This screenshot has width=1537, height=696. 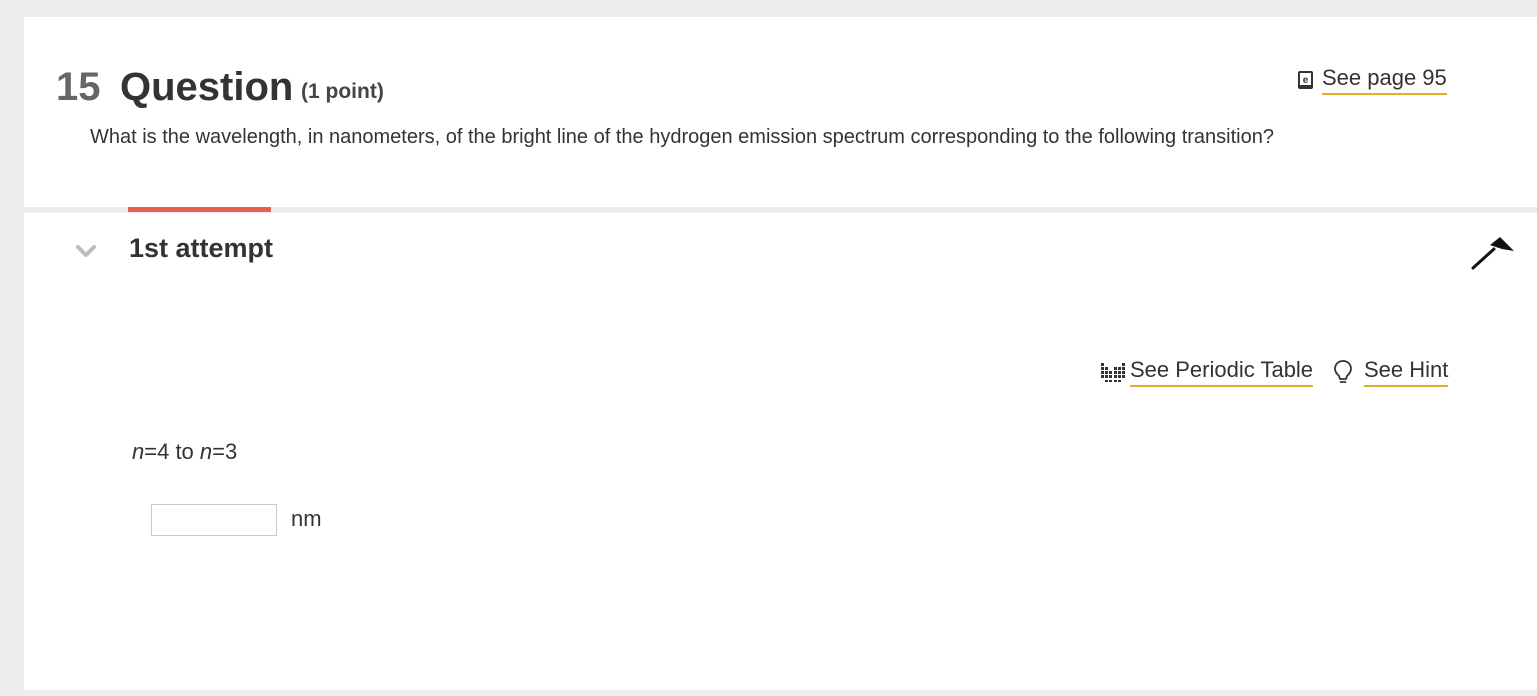 What do you see at coordinates (342, 91) in the screenshot?
I see `question-points: (1 point)` at bounding box center [342, 91].